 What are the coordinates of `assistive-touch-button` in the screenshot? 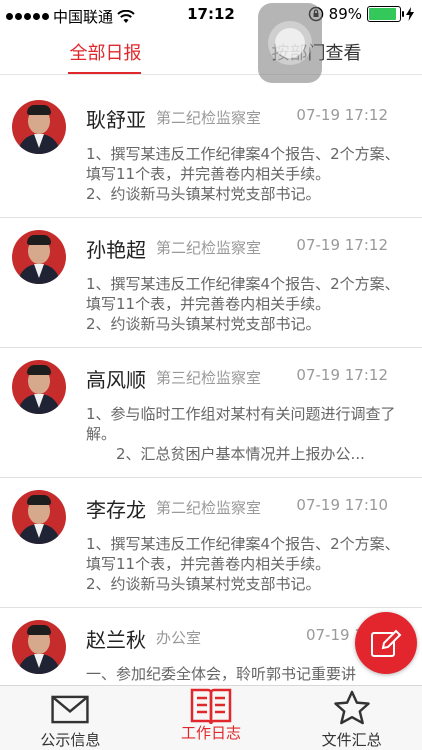 It's located at (290, 43).